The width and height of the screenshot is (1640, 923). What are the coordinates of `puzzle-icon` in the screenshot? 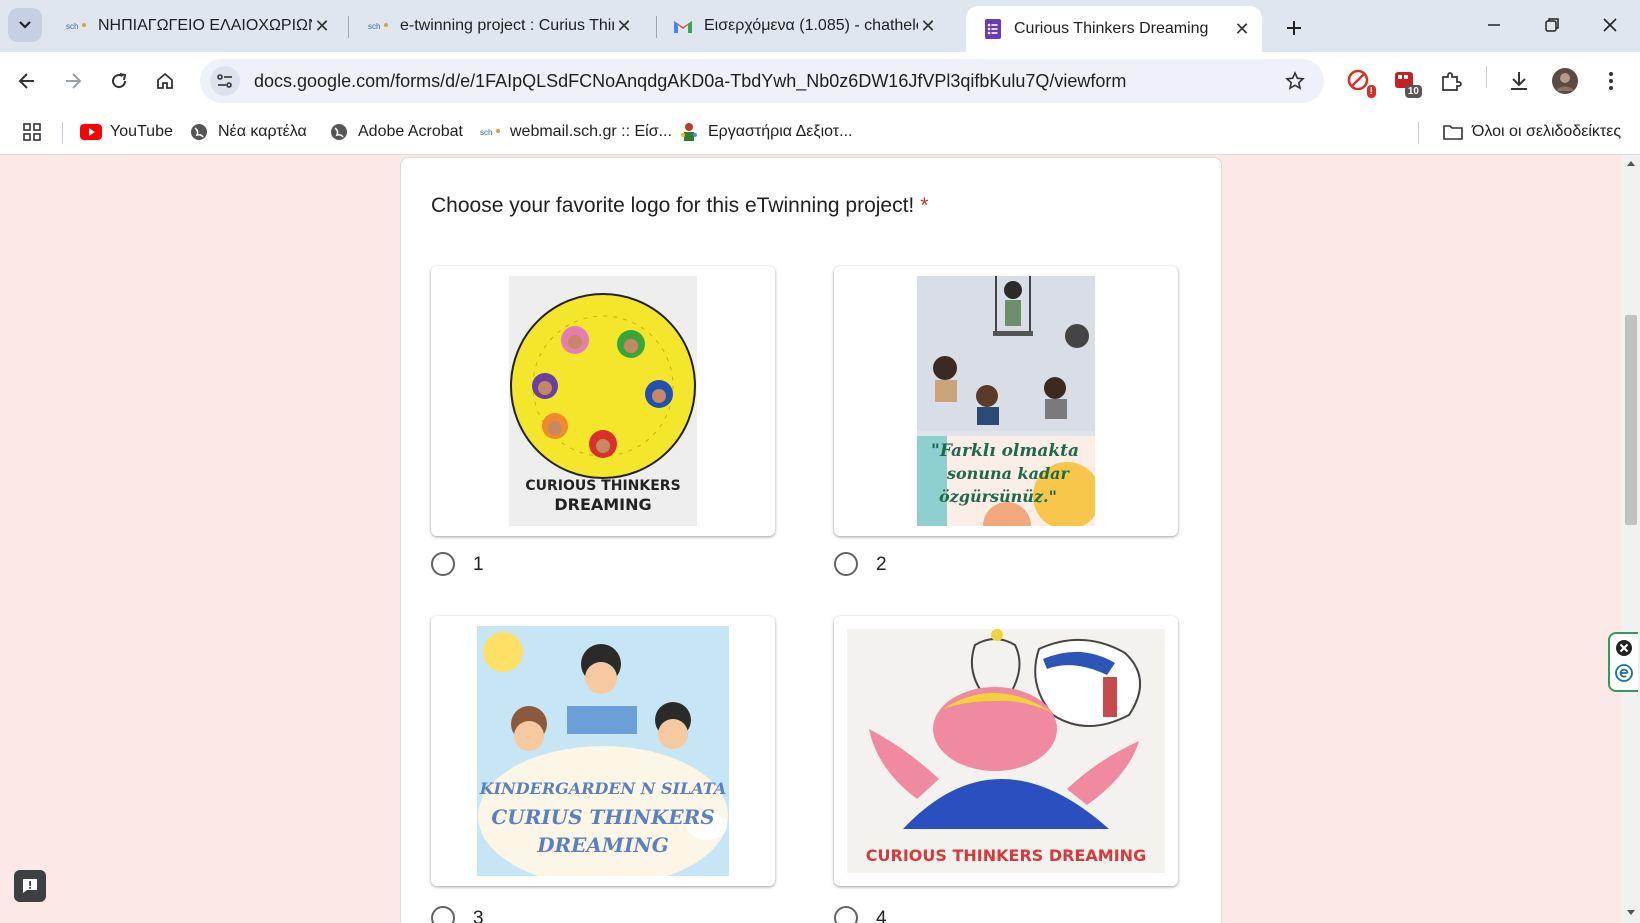 It's located at (1452, 81).